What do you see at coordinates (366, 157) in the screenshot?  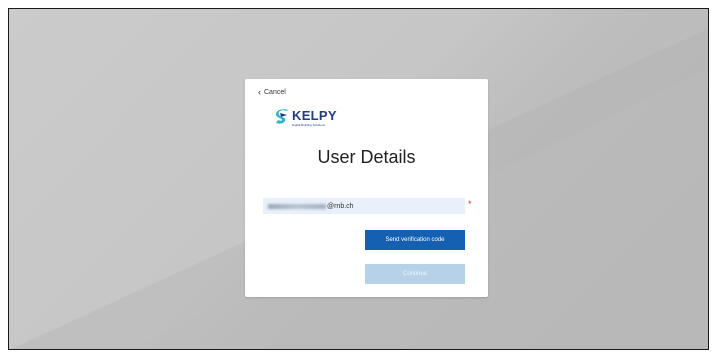 I see `page-title: User Details` at bounding box center [366, 157].